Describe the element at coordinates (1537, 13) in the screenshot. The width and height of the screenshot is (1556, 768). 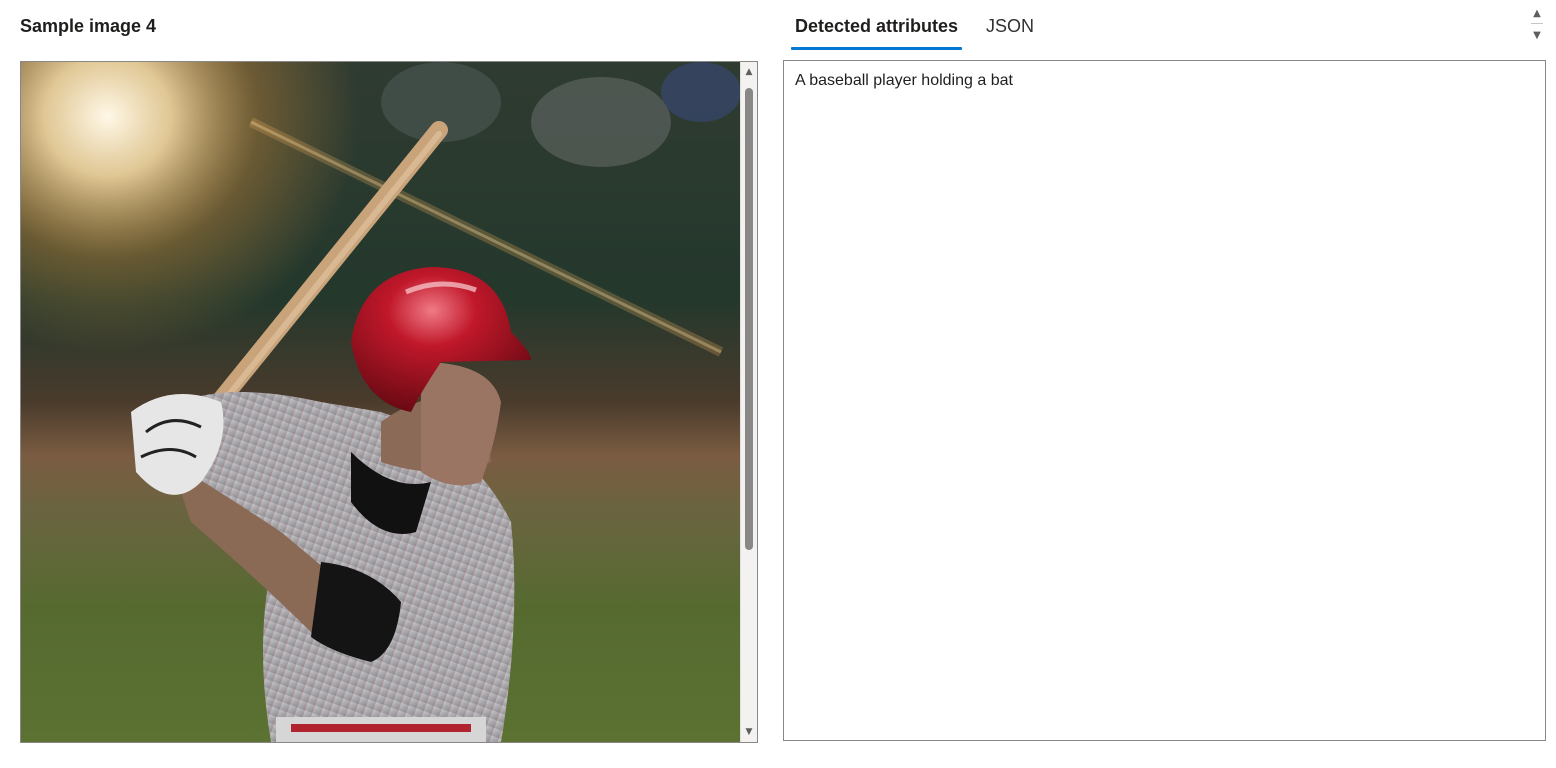
I see `spin-up-icon: ▲` at that location.